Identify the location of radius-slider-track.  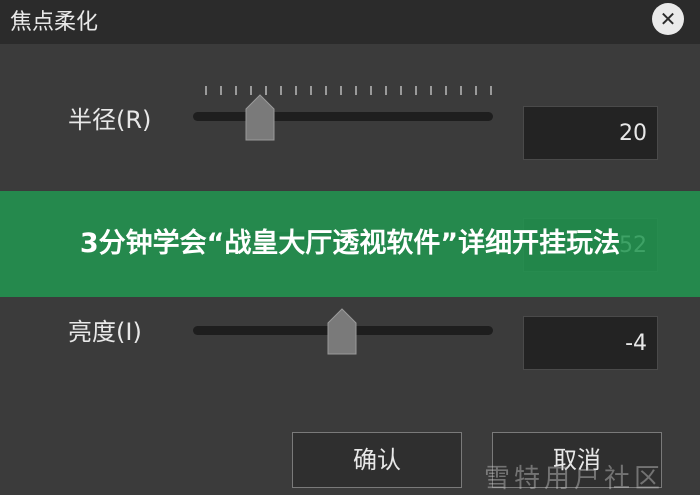
(343, 116).